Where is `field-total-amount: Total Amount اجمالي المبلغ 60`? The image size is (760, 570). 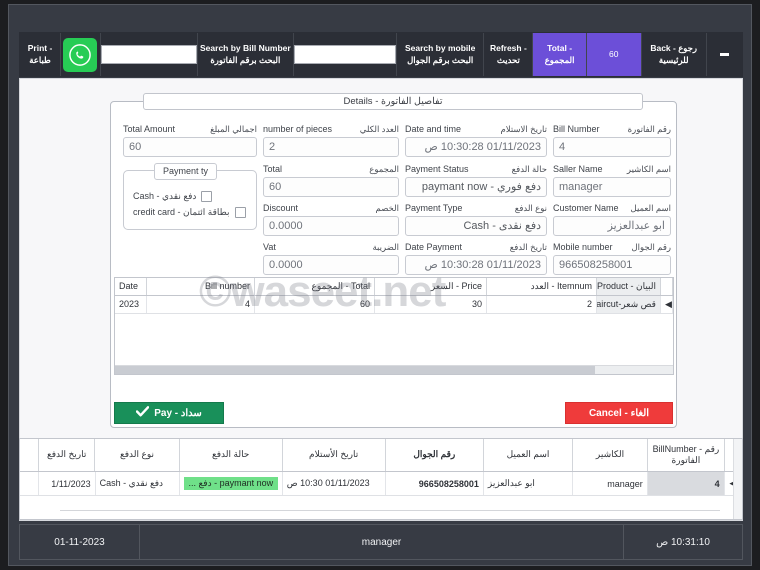
field-total-amount: Total Amount اجمالي المبلغ 60 is located at coordinates (190, 140).